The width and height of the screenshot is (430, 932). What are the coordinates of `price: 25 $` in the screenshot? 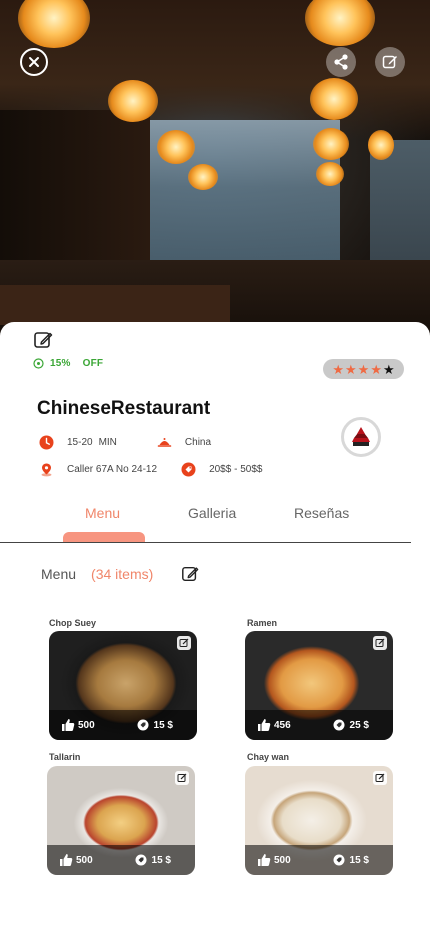 It's located at (351, 725).